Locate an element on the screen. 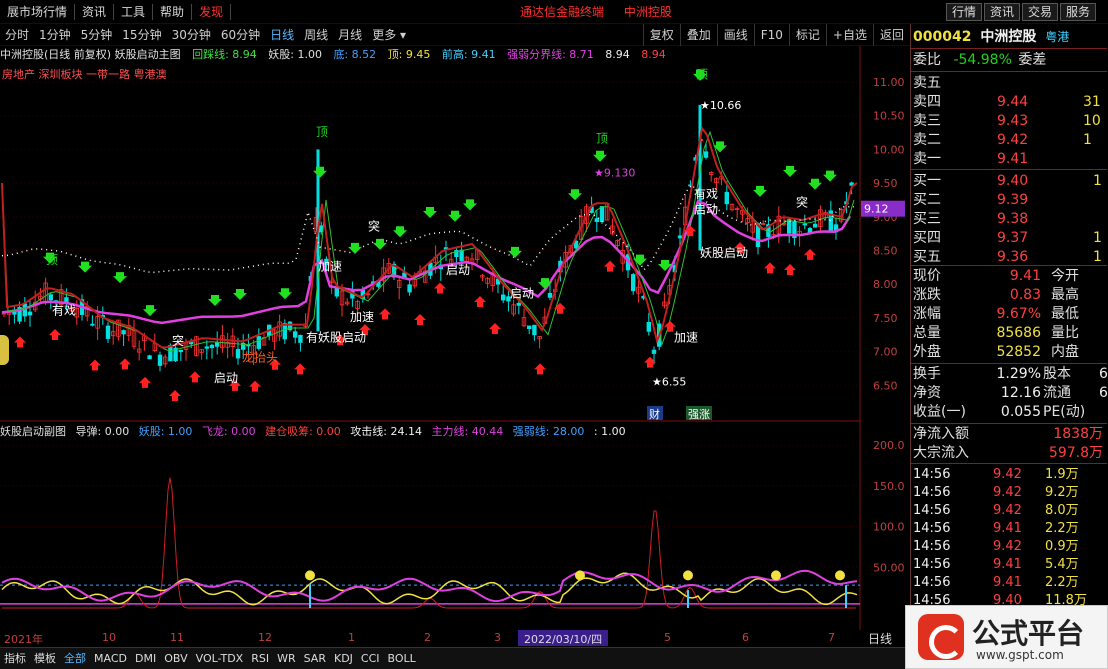  tab-indicator: 指标 is located at coordinates (15, 659).